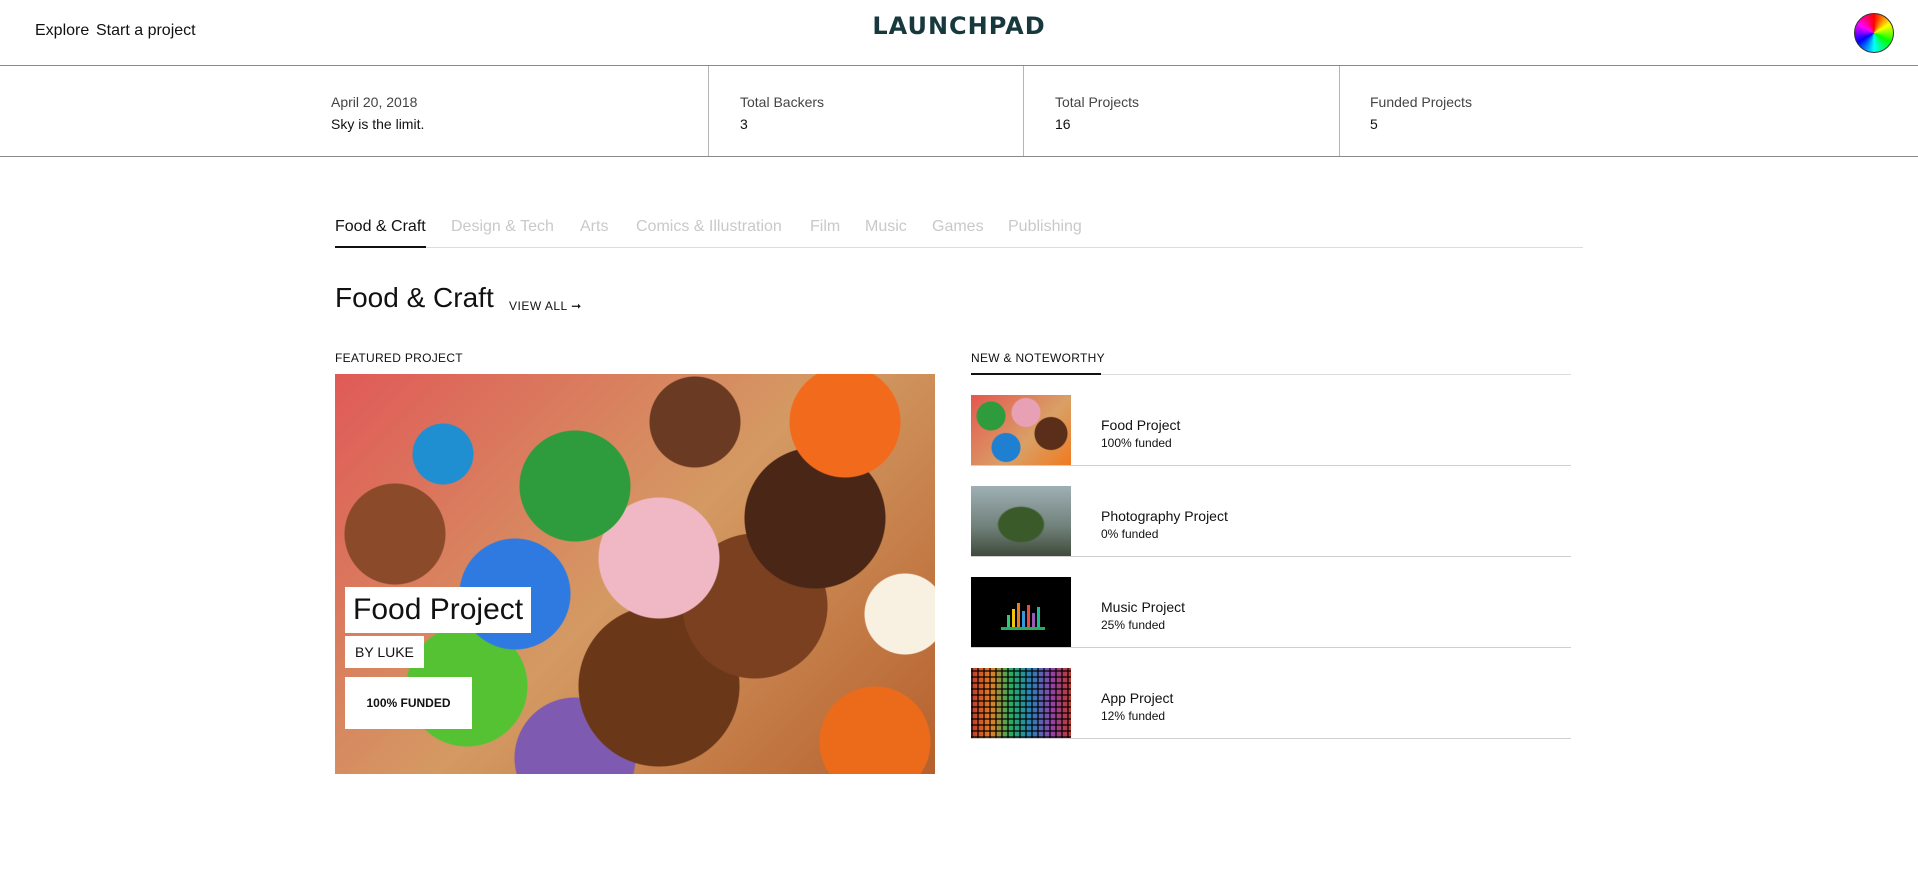 The image size is (1918, 878). I want to click on music-thumbnail, so click(1021, 612).